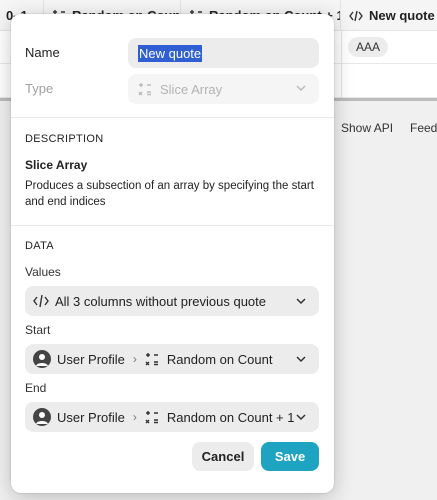 Image resolution: width=437 pixels, height=500 pixels. Describe the element at coordinates (368, 47) in the screenshot. I see `cell-chip: AAA` at that location.